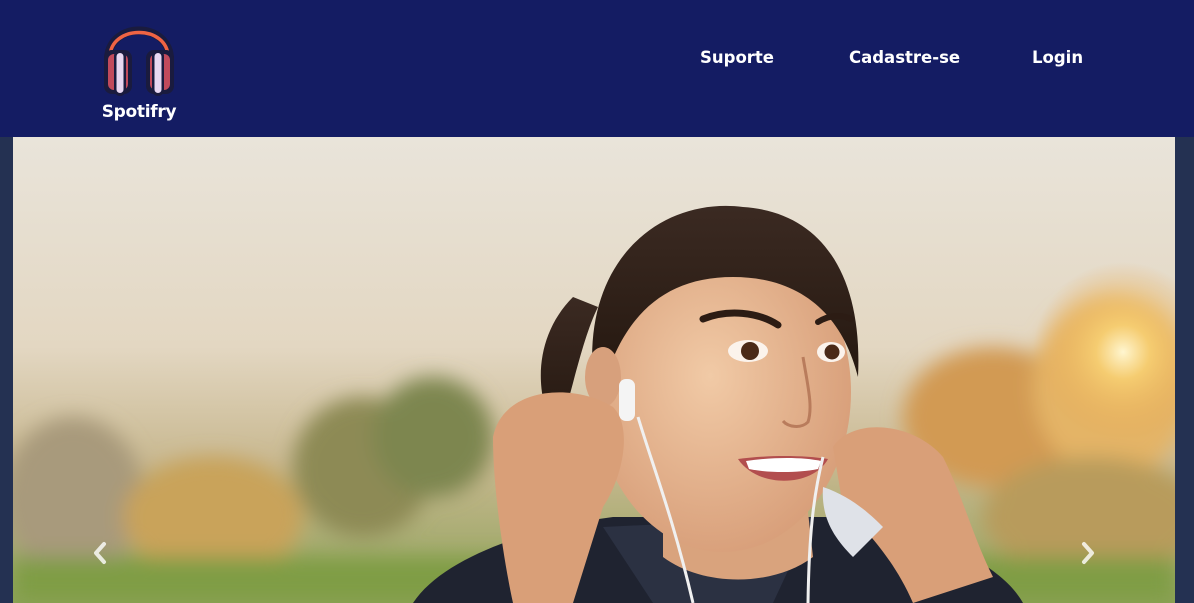  What do you see at coordinates (737, 57) in the screenshot?
I see `nav-link-suporte: Suporte` at bounding box center [737, 57].